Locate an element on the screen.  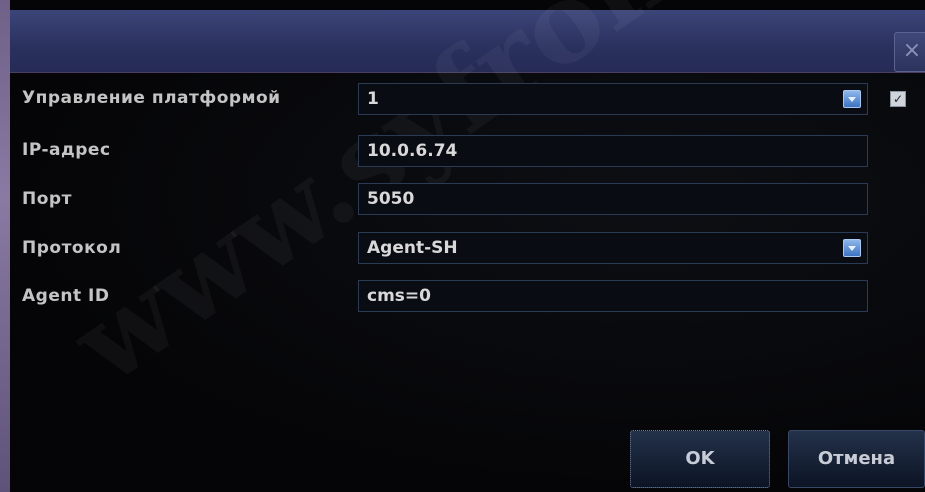
cancel-button: Отмена is located at coordinates (856, 459).